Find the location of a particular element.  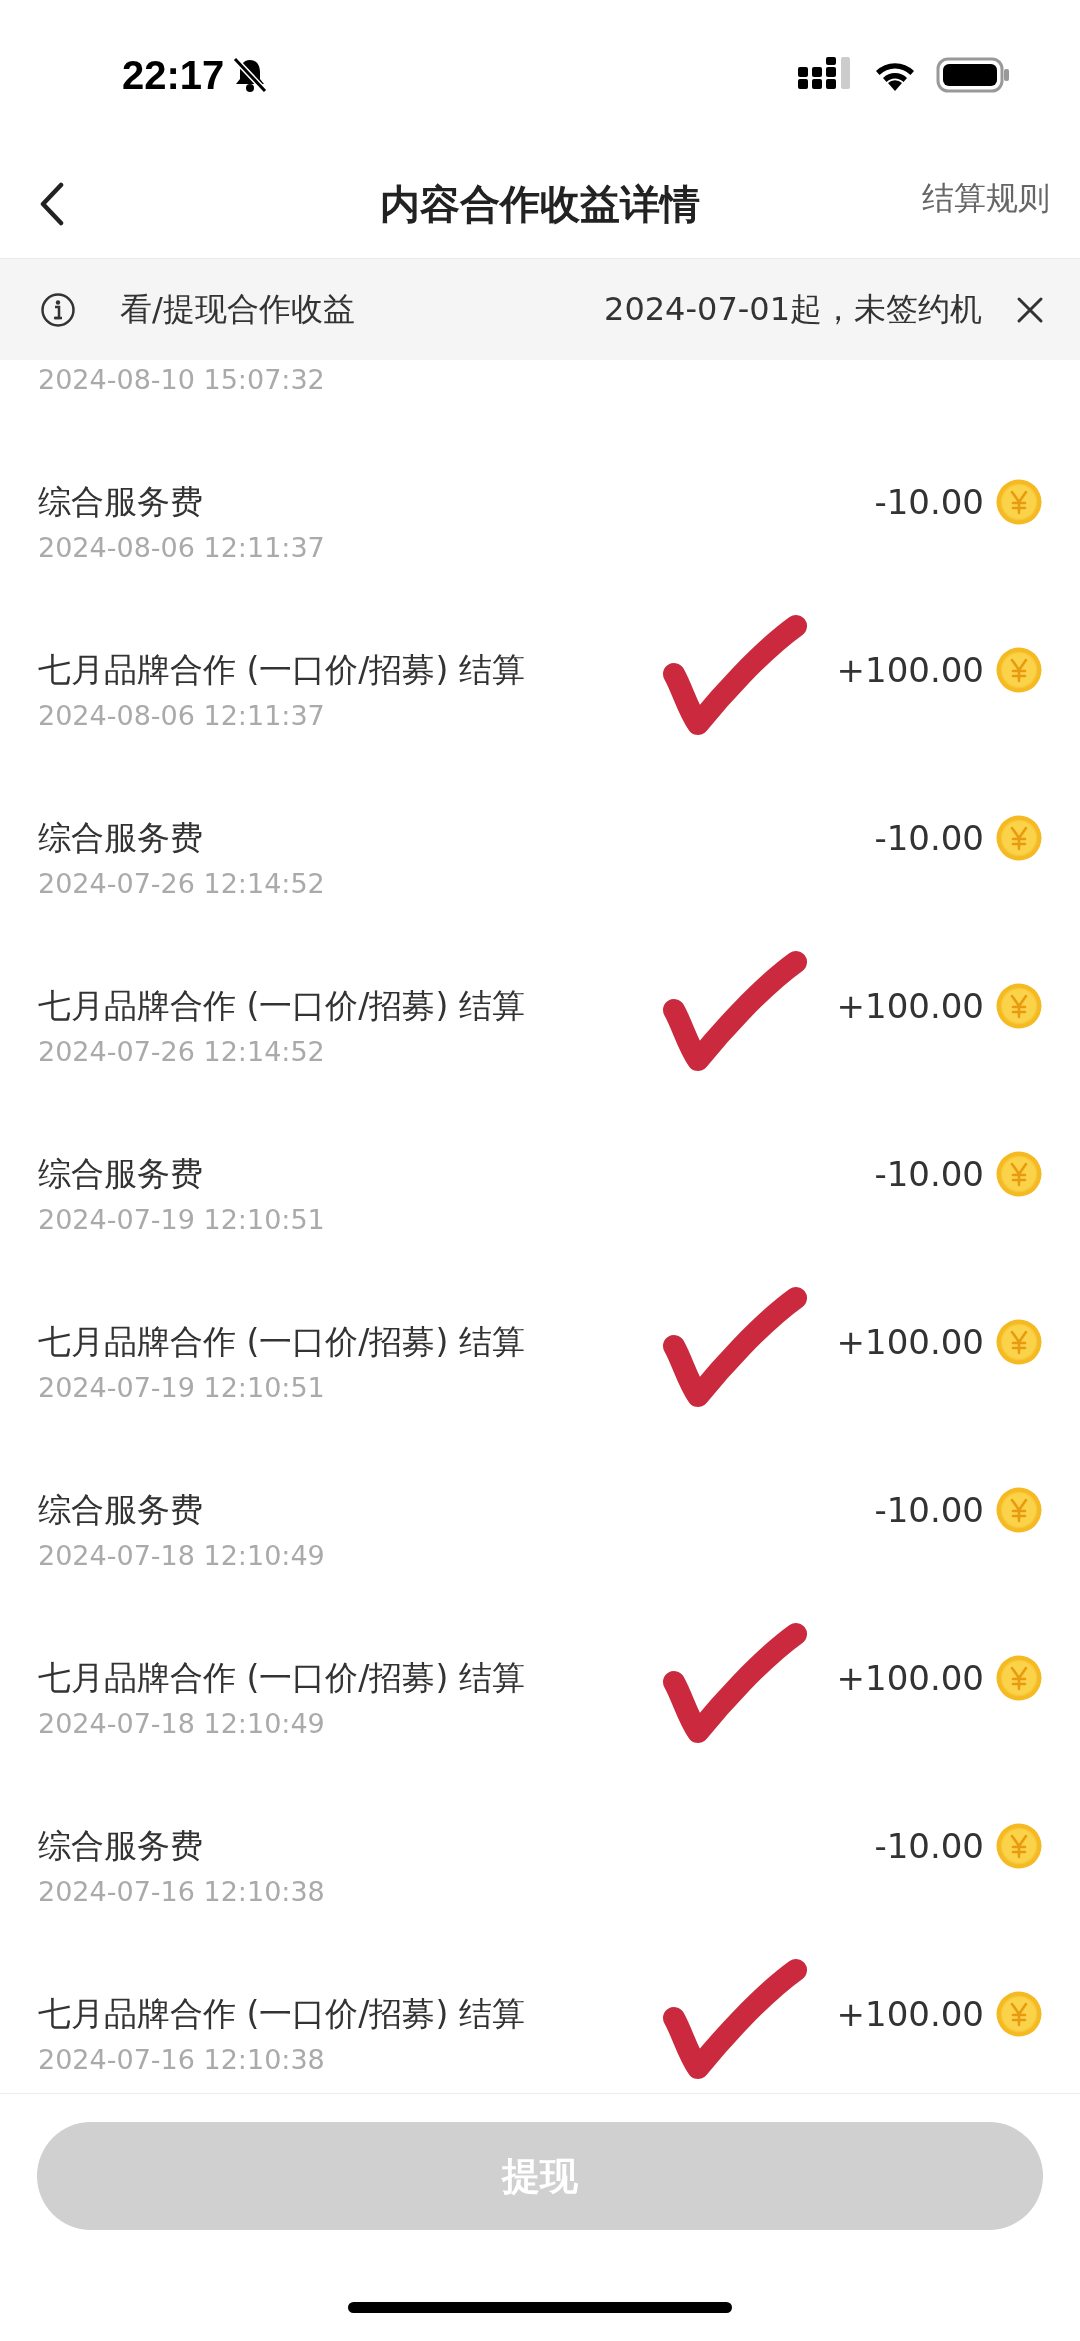

page-title: 内容合作收益详情 is located at coordinates (540, 204).